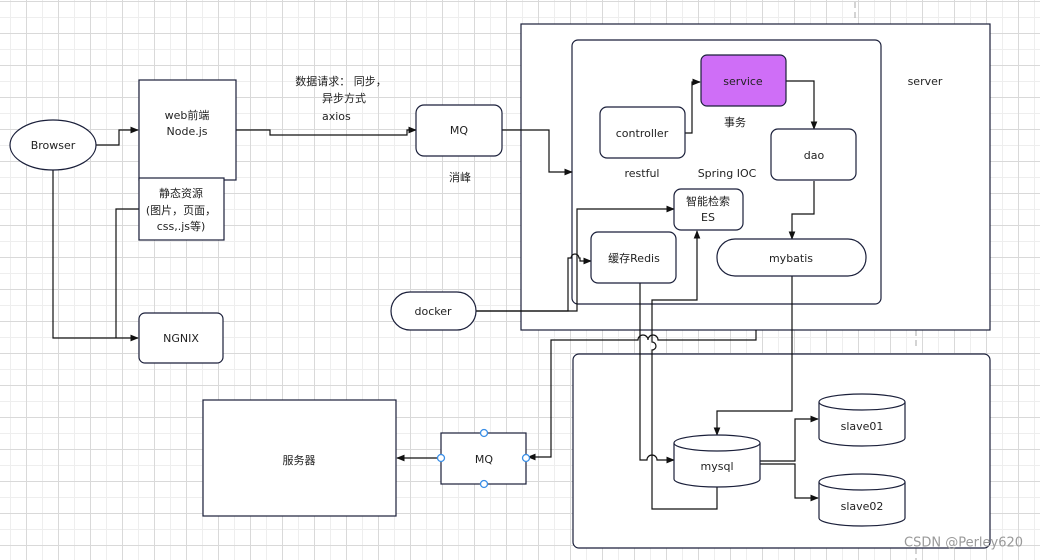 This screenshot has width=1040, height=560. I want to click on static-resources-node: 静态资源 (图片，页面， css,.js等), so click(181, 209).